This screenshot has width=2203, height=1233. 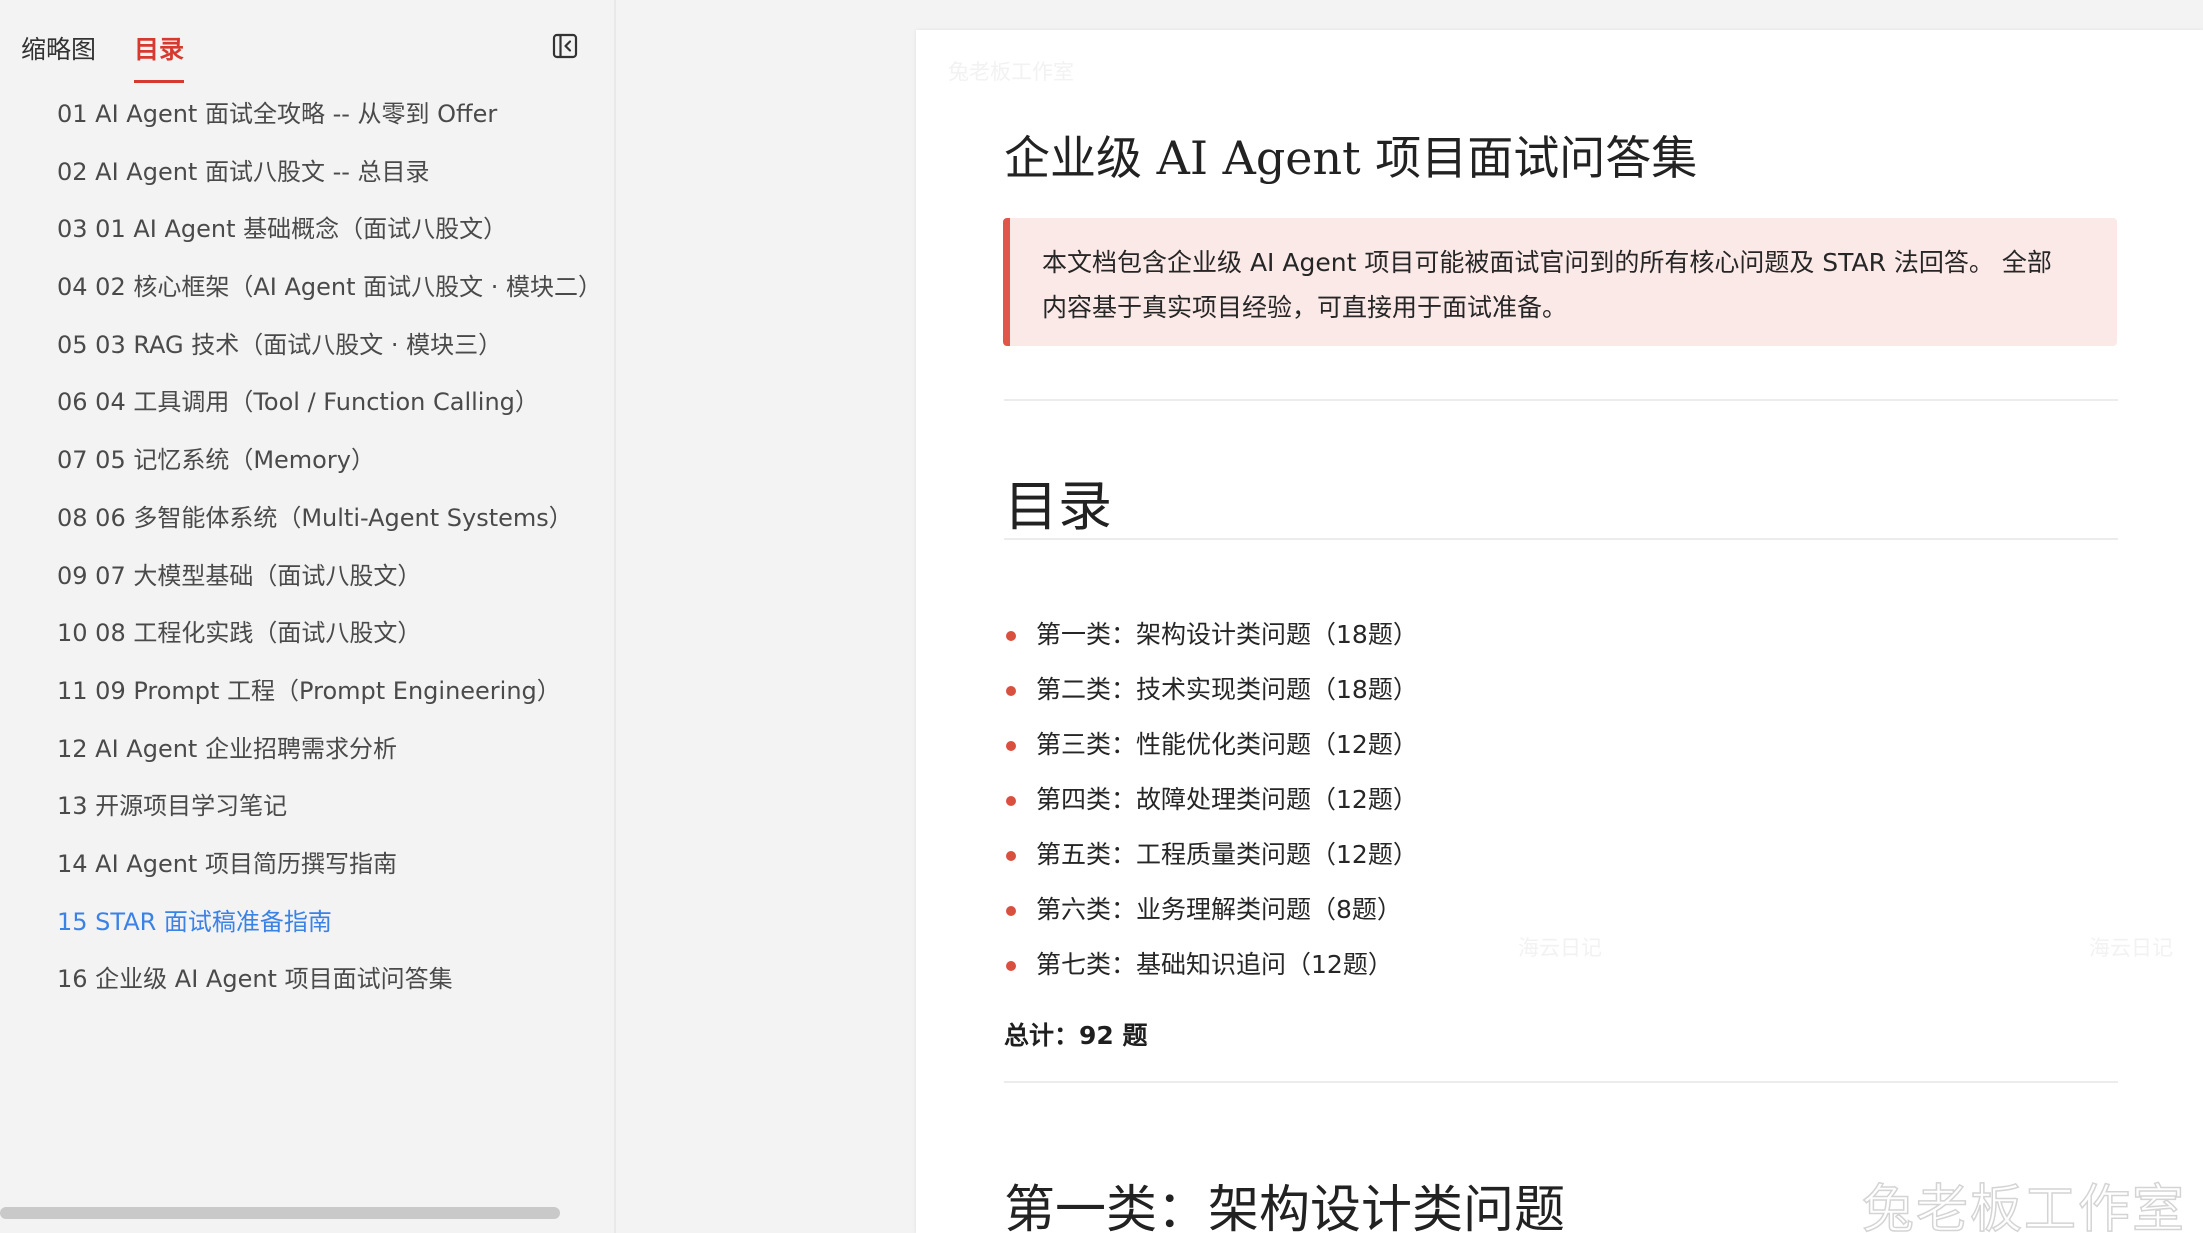 What do you see at coordinates (307, 929) in the screenshot?
I see `sidebar-toc-item-current: 15 STAR 面试稿准备指南` at bounding box center [307, 929].